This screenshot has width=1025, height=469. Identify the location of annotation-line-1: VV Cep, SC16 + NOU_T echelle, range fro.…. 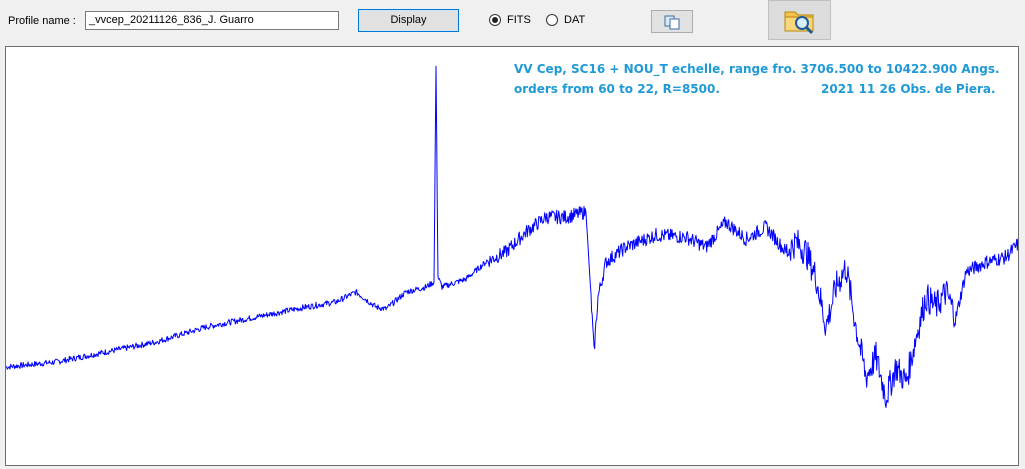
(757, 69).